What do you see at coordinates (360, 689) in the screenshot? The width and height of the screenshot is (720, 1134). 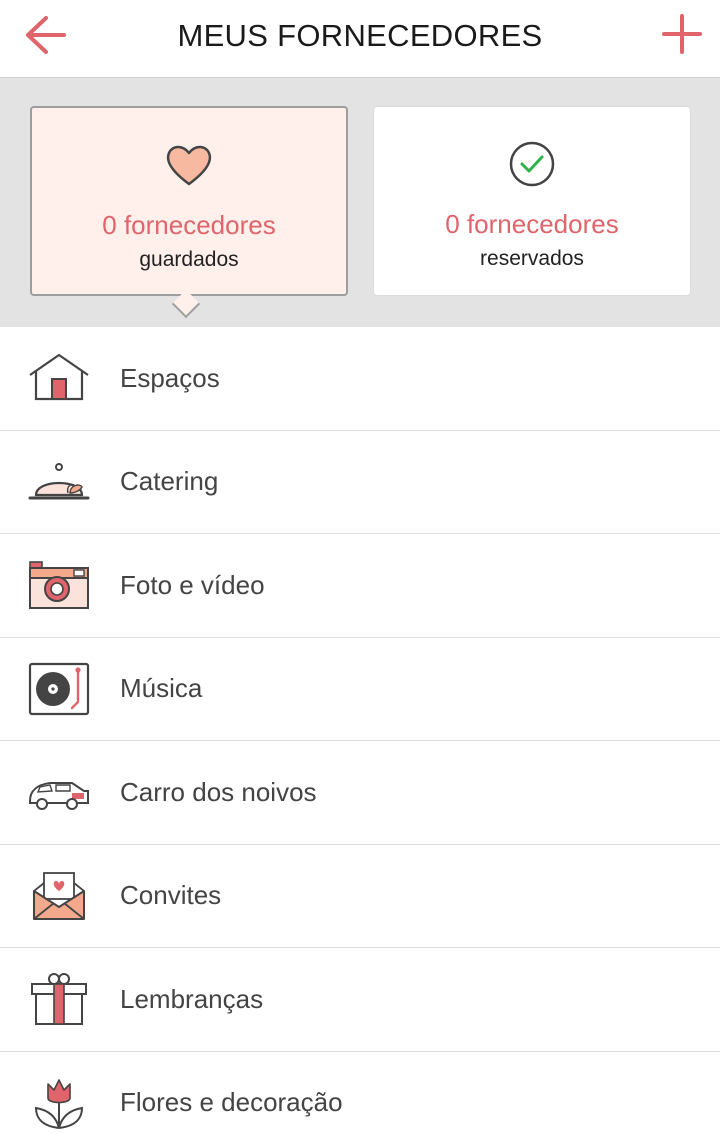 I see `category-item-musica: Música` at bounding box center [360, 689].